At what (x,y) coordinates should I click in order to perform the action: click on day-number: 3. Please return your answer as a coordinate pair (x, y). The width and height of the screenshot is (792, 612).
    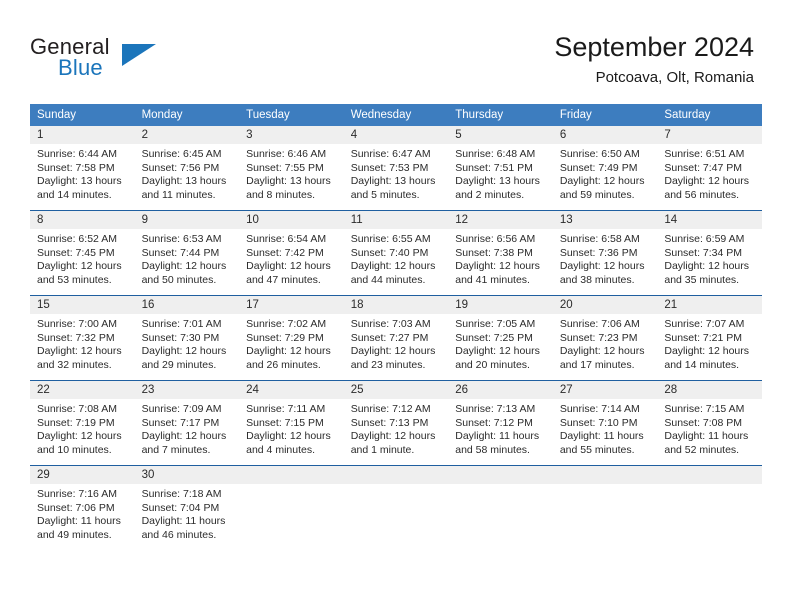
    Looking at the image, I should click on (291, 135).